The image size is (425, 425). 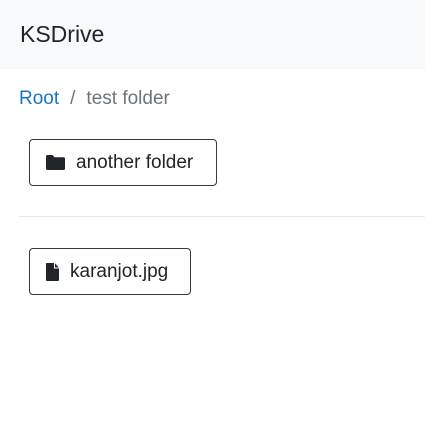 What do you see at coordinates (119, 271) in the screenshot?
I see `file-name: karanjot.jpg` at bounding box center [119, 271].